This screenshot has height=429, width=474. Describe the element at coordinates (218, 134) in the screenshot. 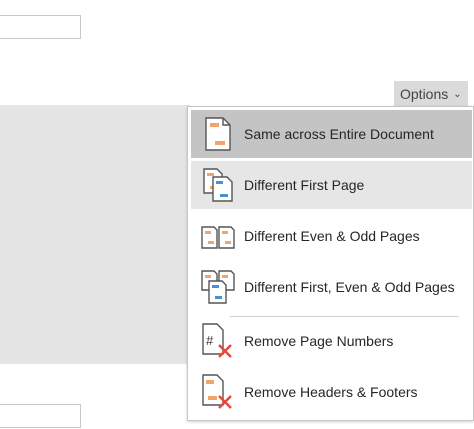

I see `same-across-document-icon` at that location.